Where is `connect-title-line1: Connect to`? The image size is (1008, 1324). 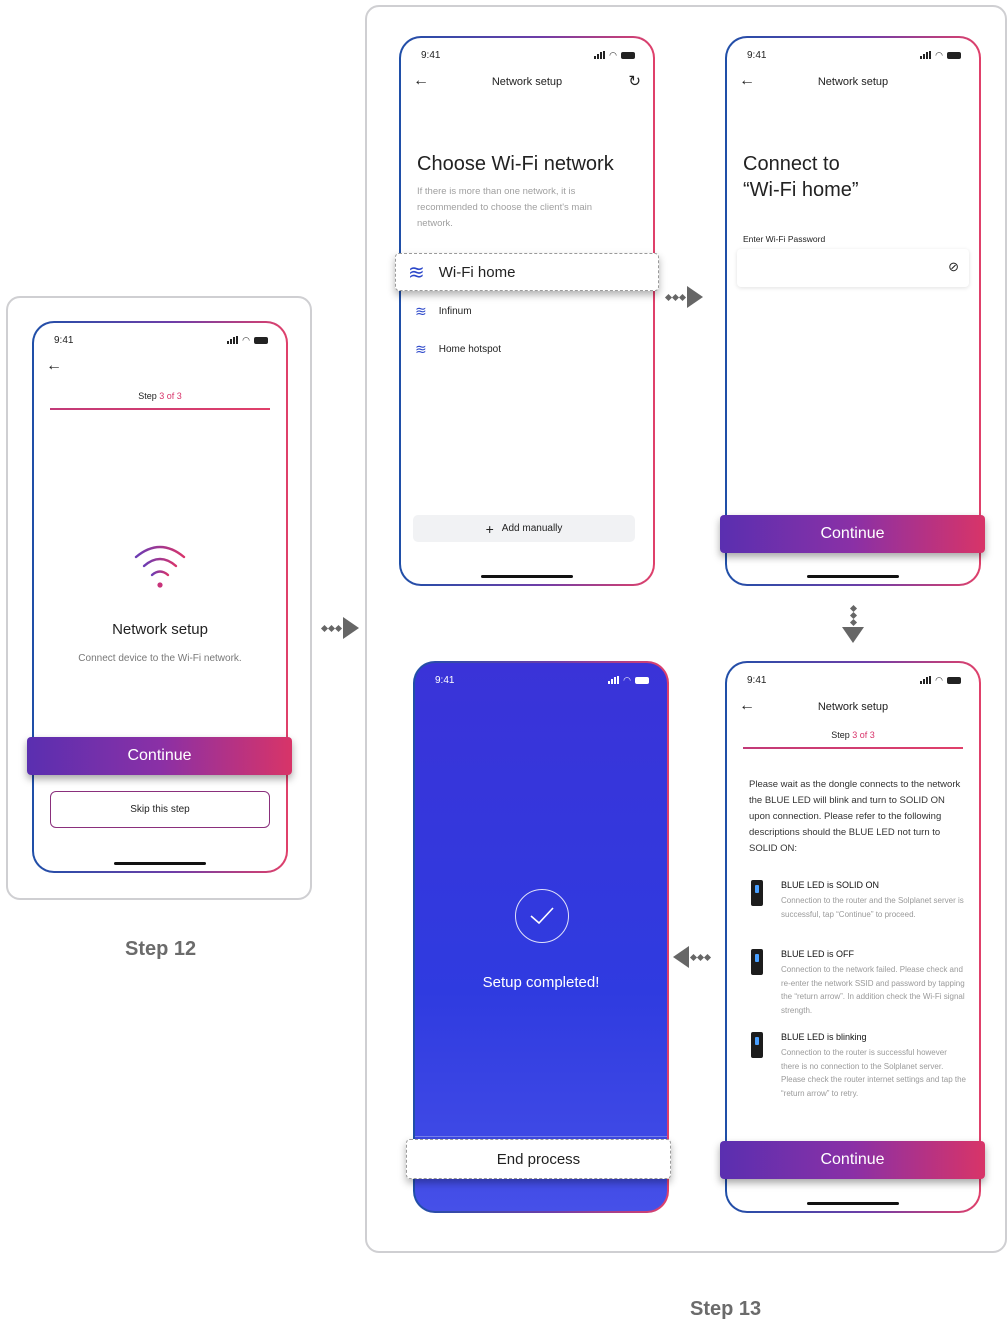
connect-title-line1: Connect to is located at coordinates (791, 164).